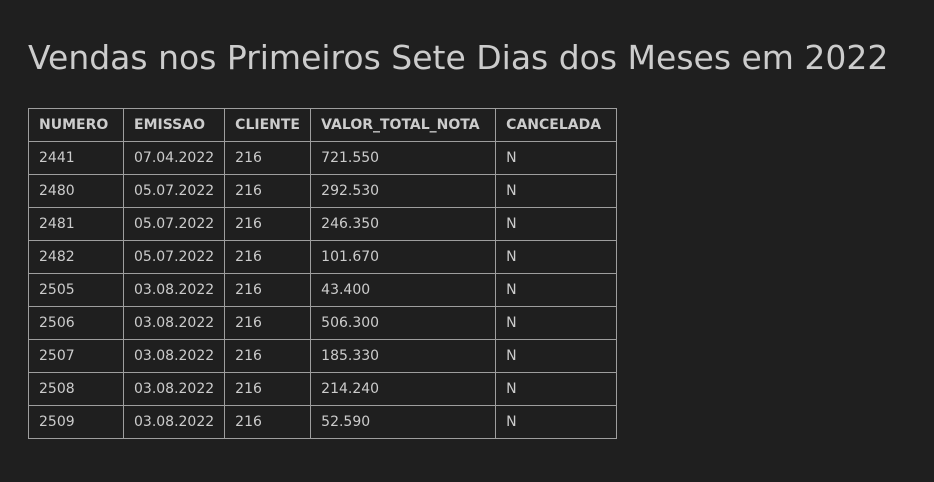 The image size is (934, 482). Describe the element at coordinates (76, 191) in the screenshot. I see `cell-numero: 2480` at that location.